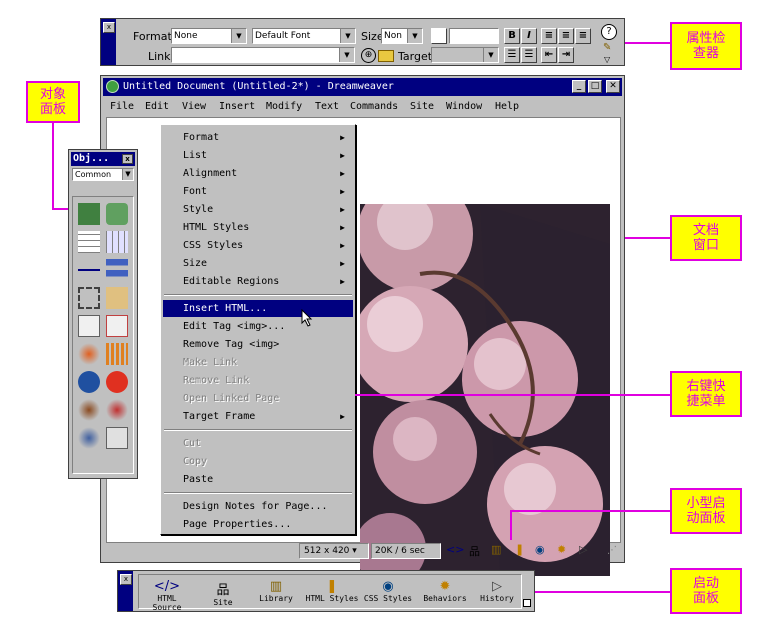 This screenshot has height=625, width=765. Describe the element at coordinates (465, 55) in the screenshot. I see `target-select: ▼` at that location.